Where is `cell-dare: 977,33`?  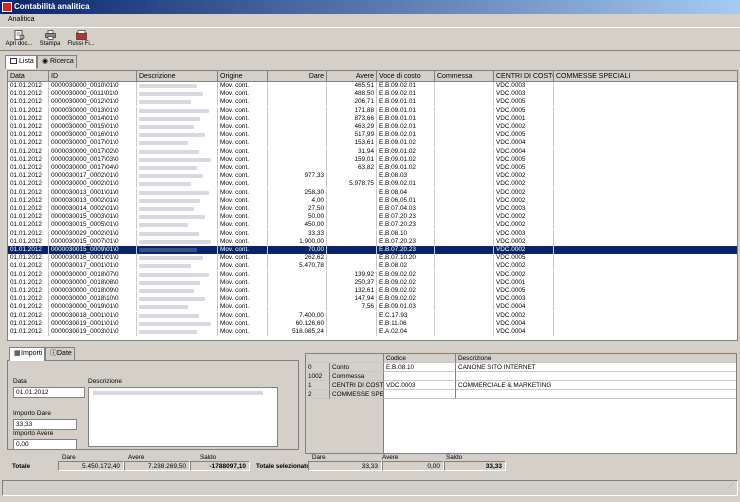
cell-dare: 977,33 is located at coordinates (297, 176).